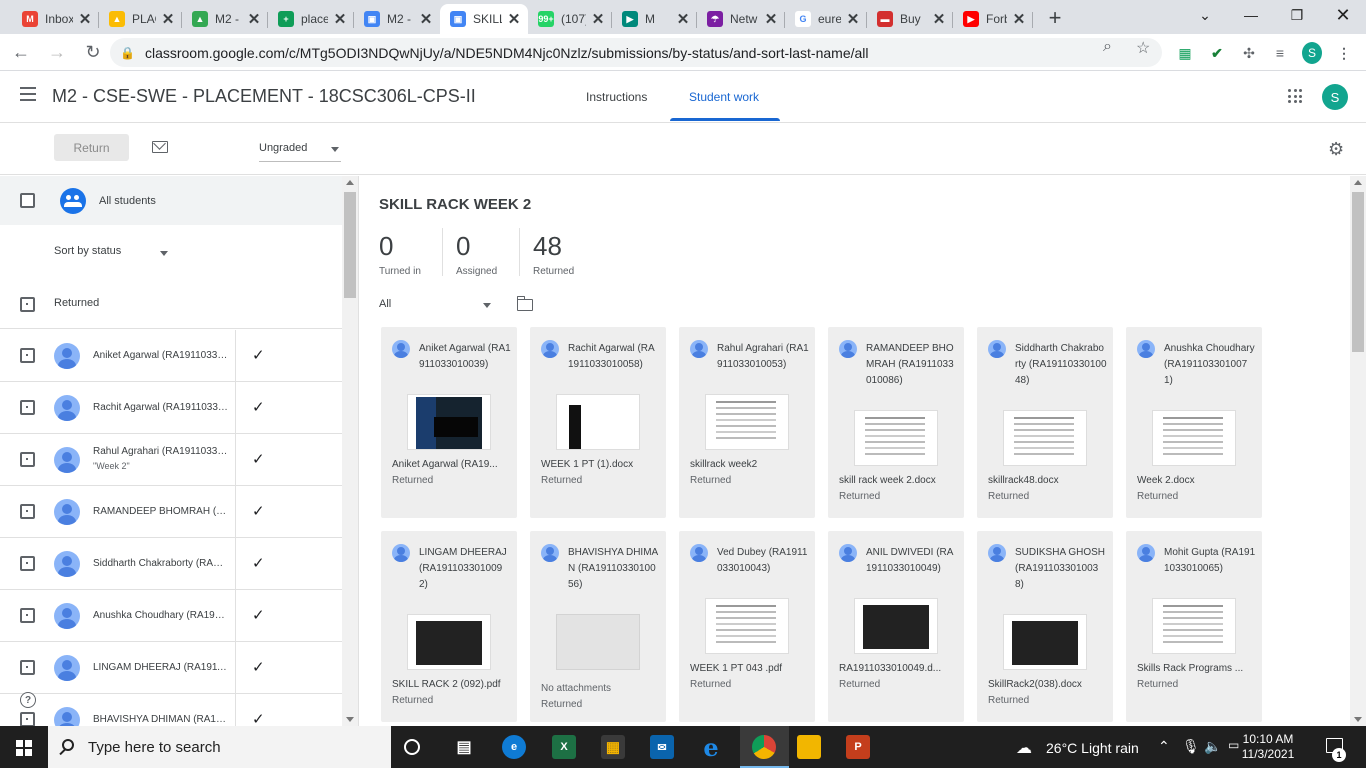  What do you see at coordinates (1143, 48) in the screenshot?
I see `bookmark-star-icon: ☆` at bounding box center [1143, 48].